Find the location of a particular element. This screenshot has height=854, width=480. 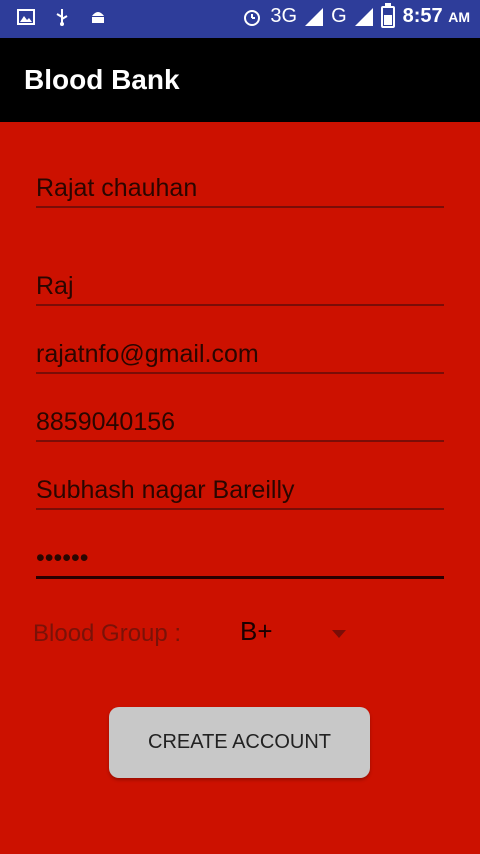

create-account-button: CREATE ACCOUNT is located at coordinates (239, 742).